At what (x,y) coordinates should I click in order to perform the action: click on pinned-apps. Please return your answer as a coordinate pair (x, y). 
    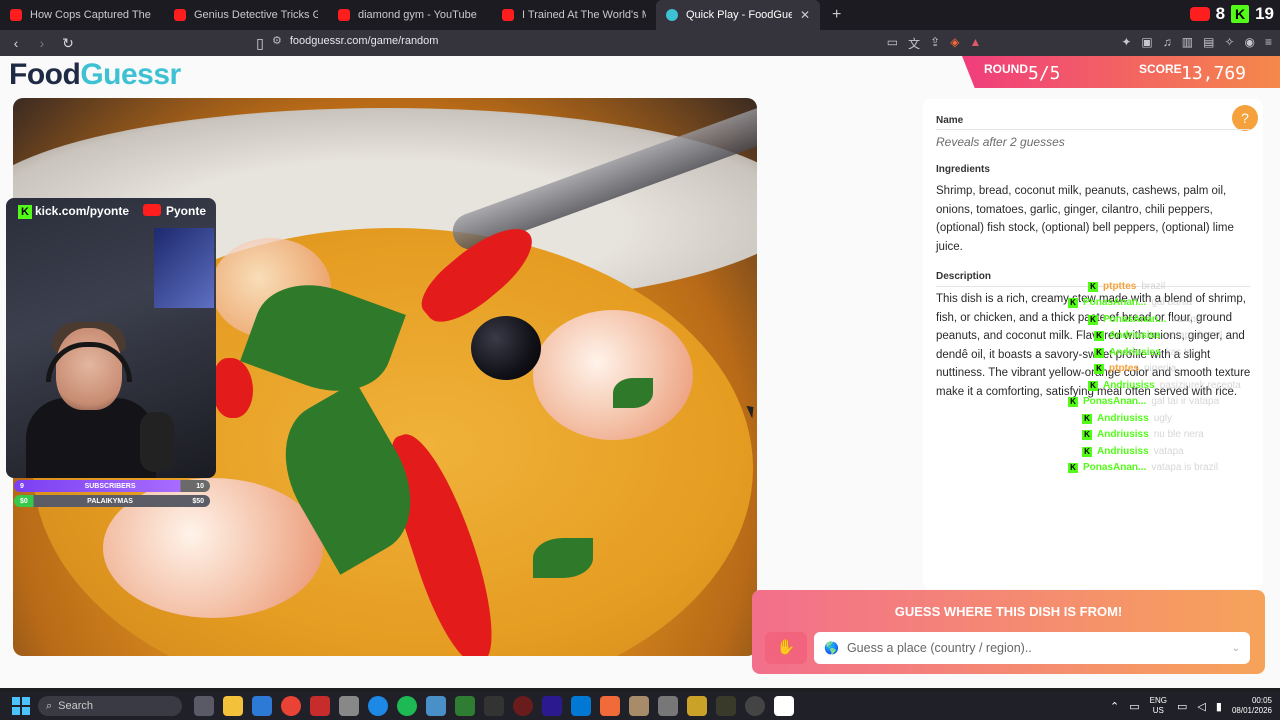
    Looking at the image, I should click on (494, 706).